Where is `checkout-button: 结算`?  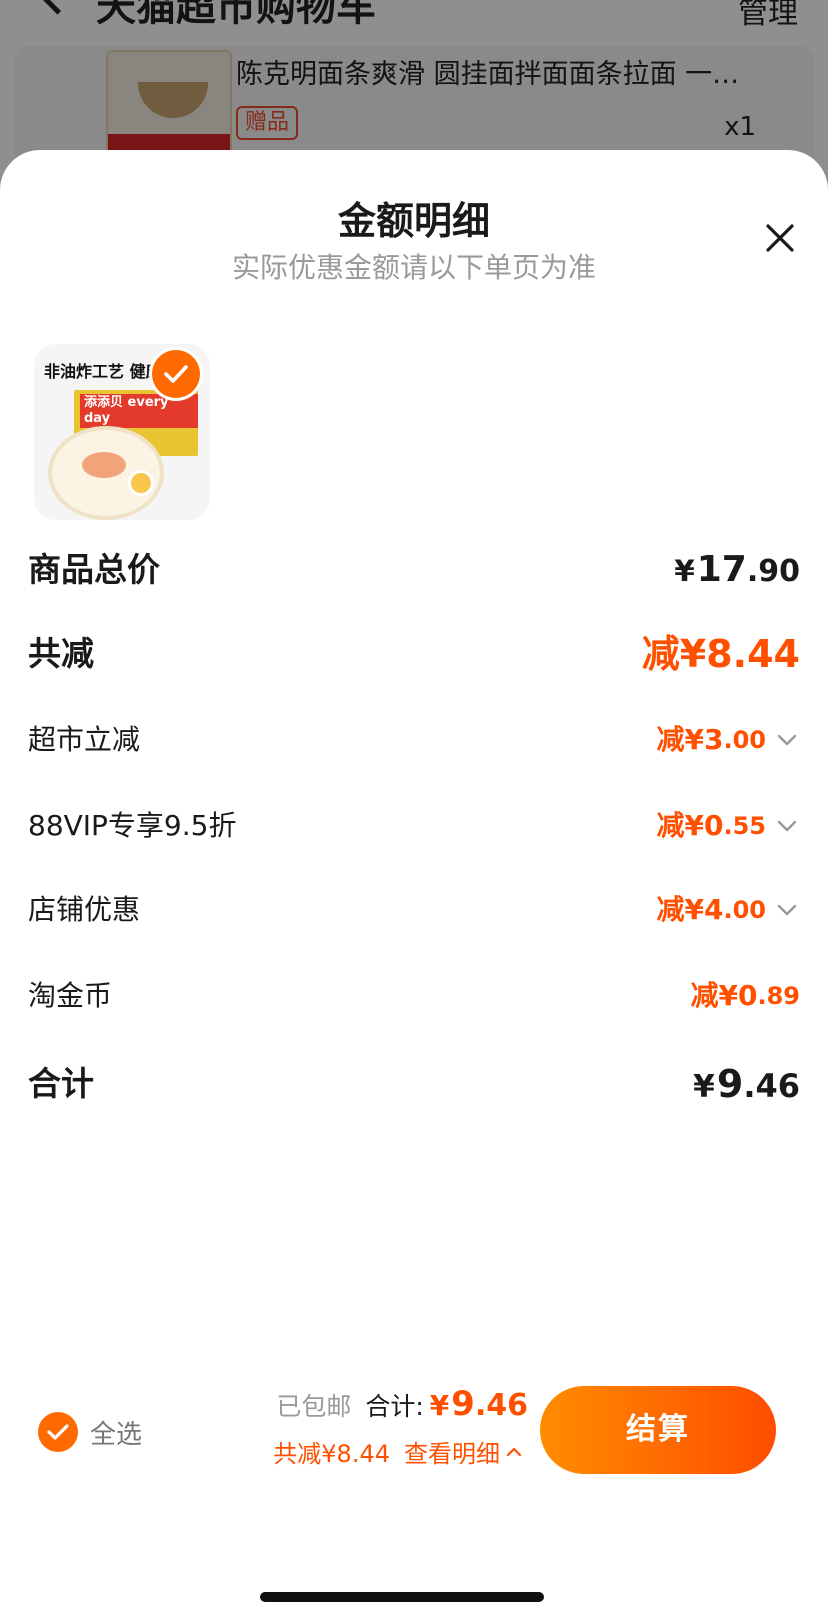
checkout-button: 结算 is located at coordinates (658, 1430).